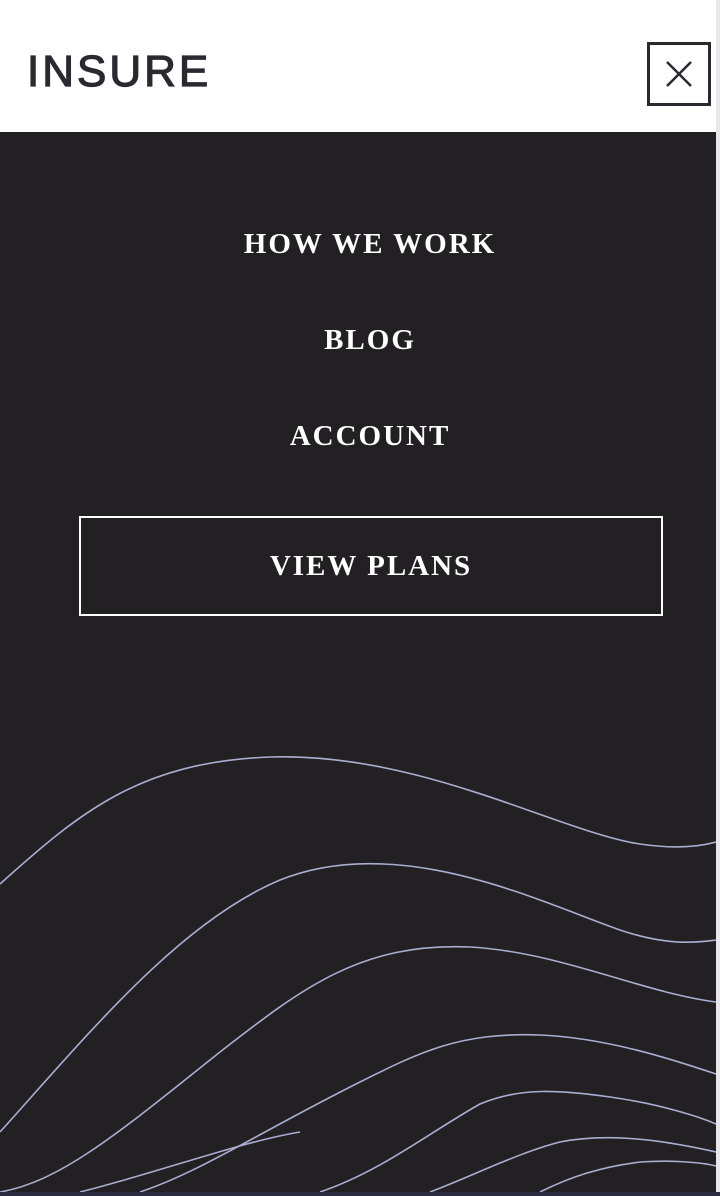  What do you see at coordinates (358, 340) in the screenshot?
I see `nav-link-blog: BLOG` at bounding box center [358, 340].